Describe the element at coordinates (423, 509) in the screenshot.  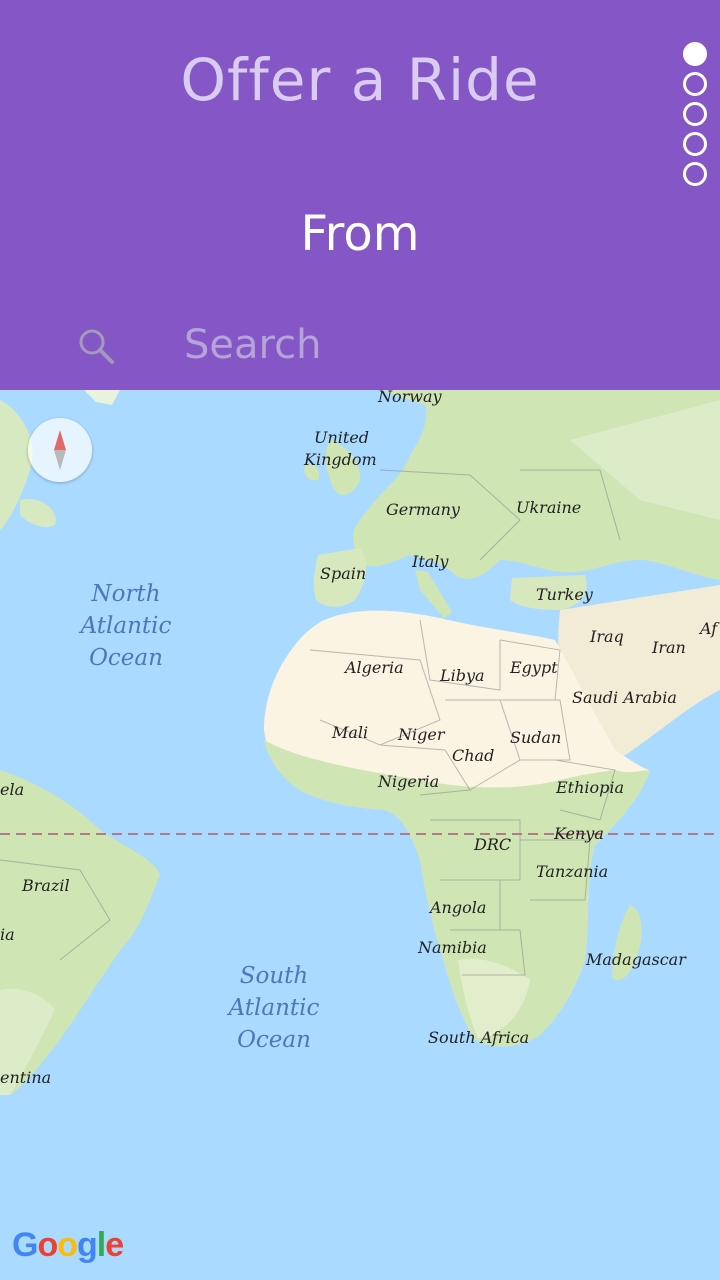
I see `map-label-germany: Germany` at that location.